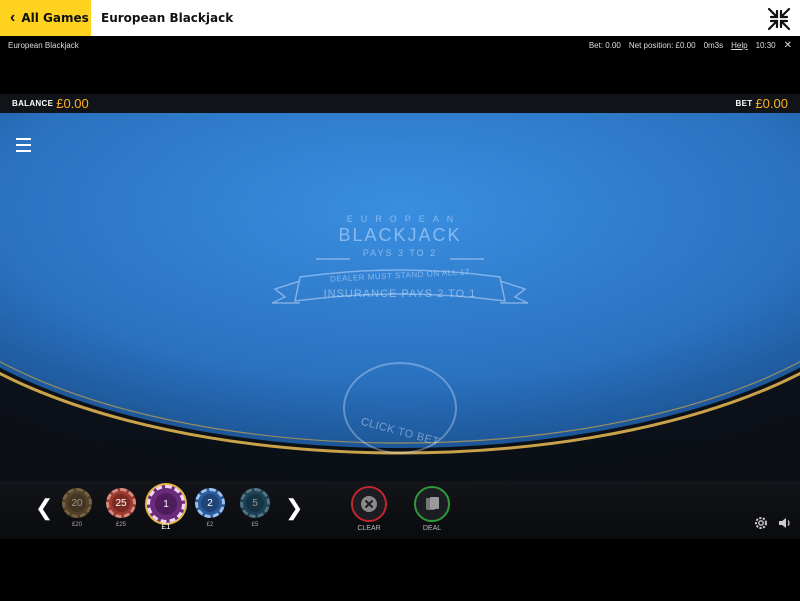 This screenshot has height=601, width=800. Describe the element at coordinates (120, 525) in the screenshot. I see `chip-25-label: £25` at that location.